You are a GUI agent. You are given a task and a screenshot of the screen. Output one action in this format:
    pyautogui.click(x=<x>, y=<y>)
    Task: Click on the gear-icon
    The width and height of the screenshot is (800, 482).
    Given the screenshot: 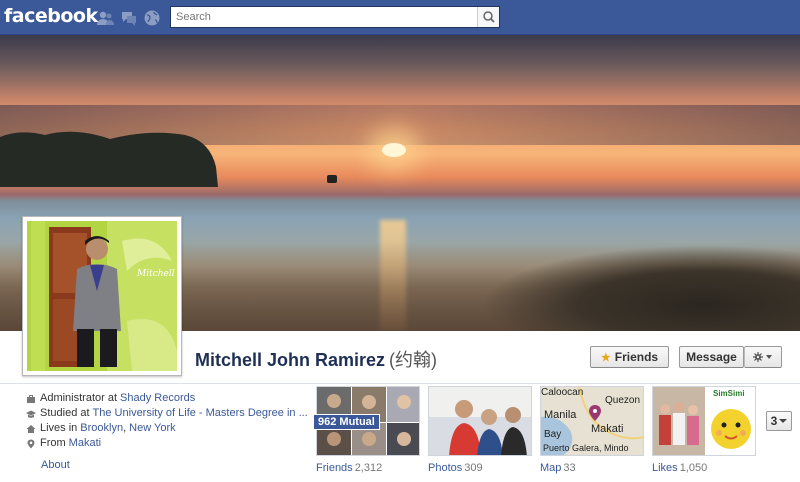 What is the action you would take?
    pyautogui.click(x=762, y=357)
    